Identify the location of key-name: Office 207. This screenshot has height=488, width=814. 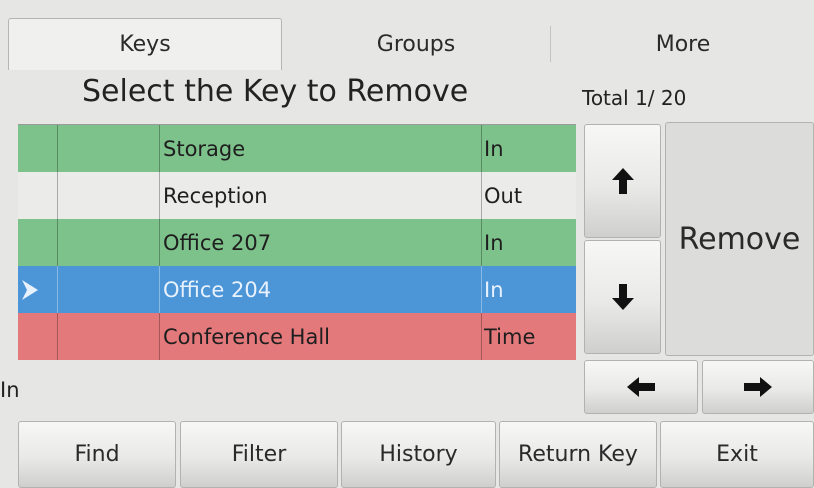
(321, 242).